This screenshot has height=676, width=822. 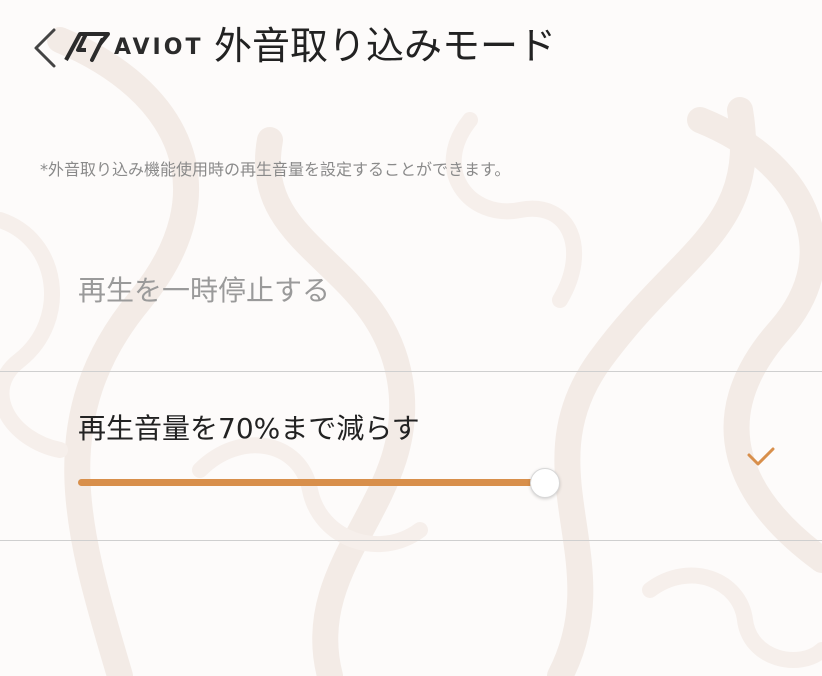 I want to click on chevron-left-icon, so click(x=45, y=48).